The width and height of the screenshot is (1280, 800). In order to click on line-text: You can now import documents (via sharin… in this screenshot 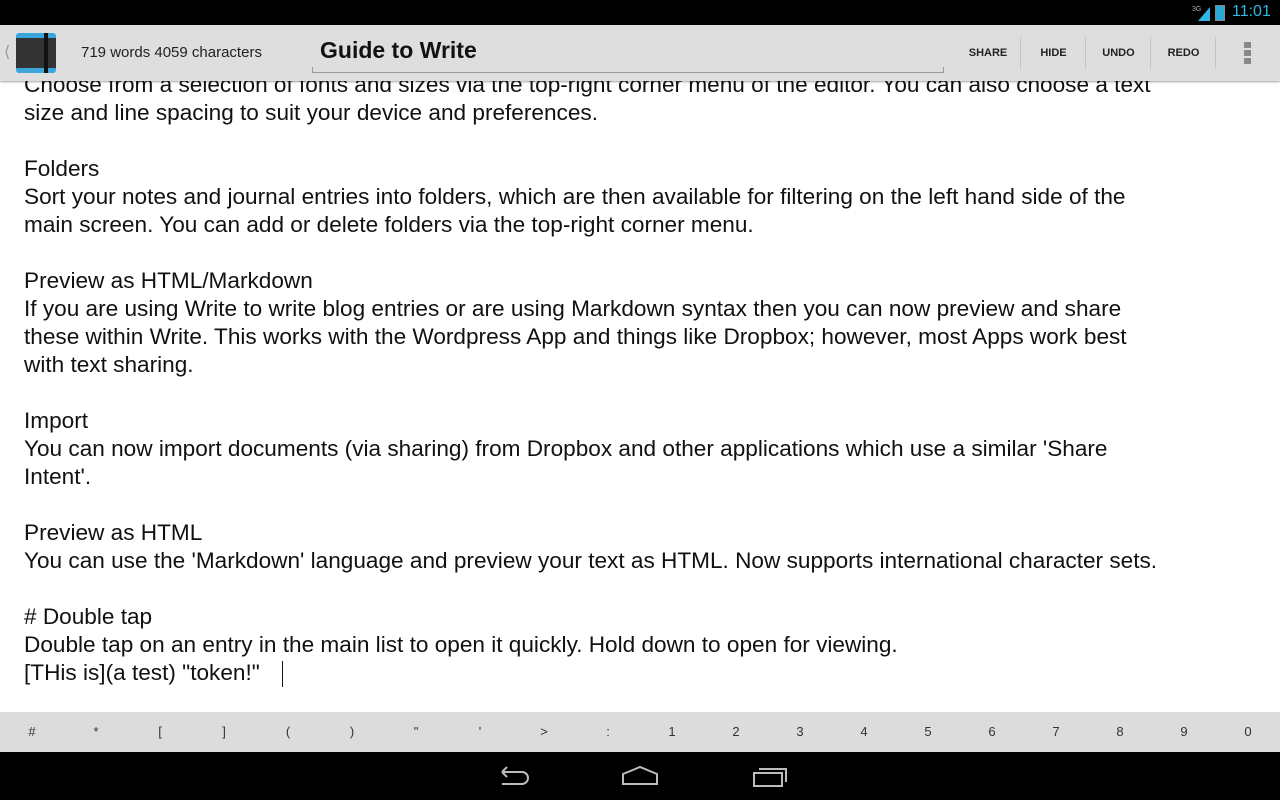, I will do `click(566, 448)`.